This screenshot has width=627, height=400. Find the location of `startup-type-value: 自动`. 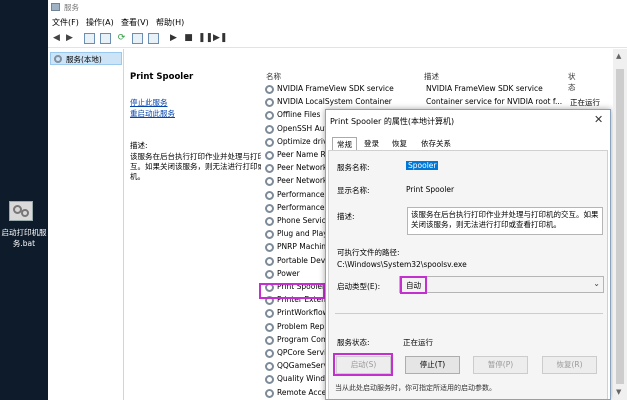

startup-type-value: 自动 is located at coordinates (413, 285).